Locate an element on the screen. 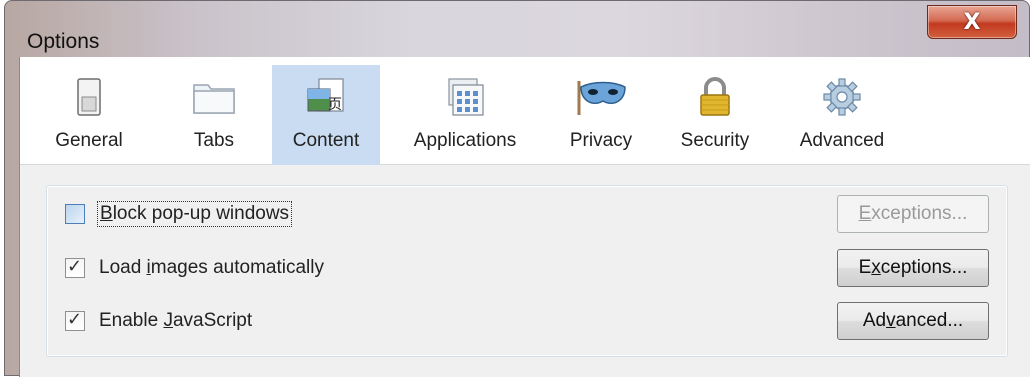 The width and height of the screenshot is (1030, 377). tab-privacy: Privacy is located at coordinates (601, 115).